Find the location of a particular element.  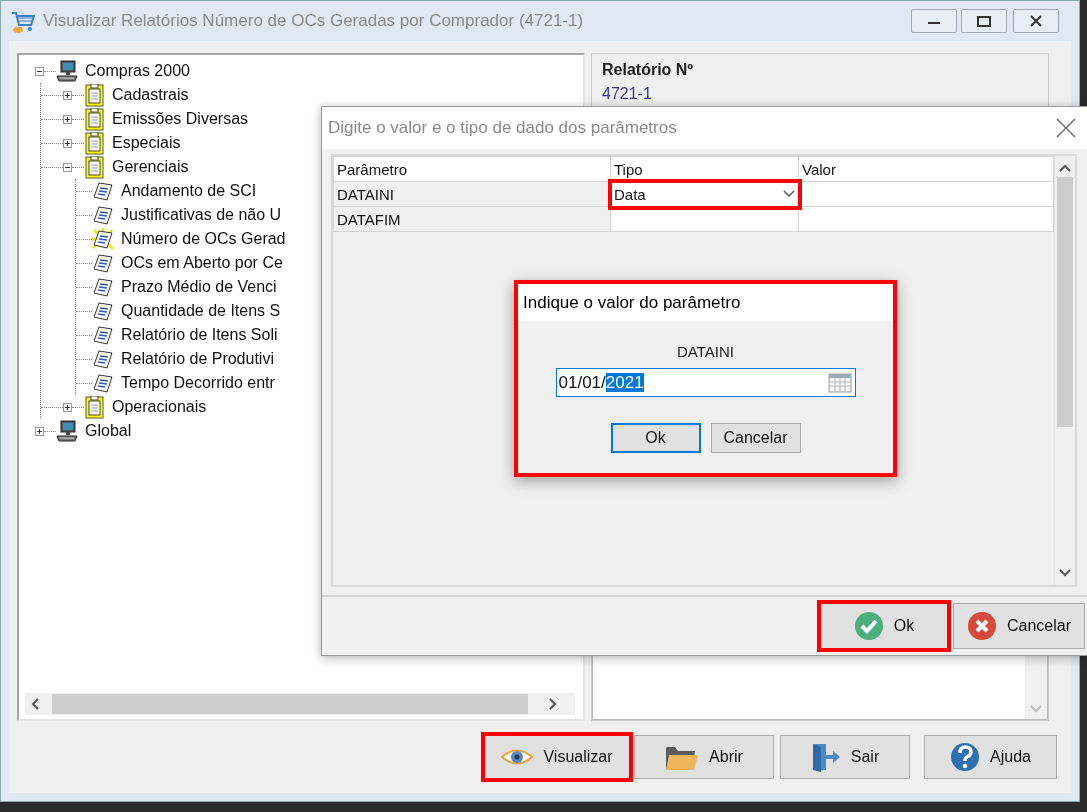

tree-item: Prazo Médio de Venci is located at coordinates (199, 287).